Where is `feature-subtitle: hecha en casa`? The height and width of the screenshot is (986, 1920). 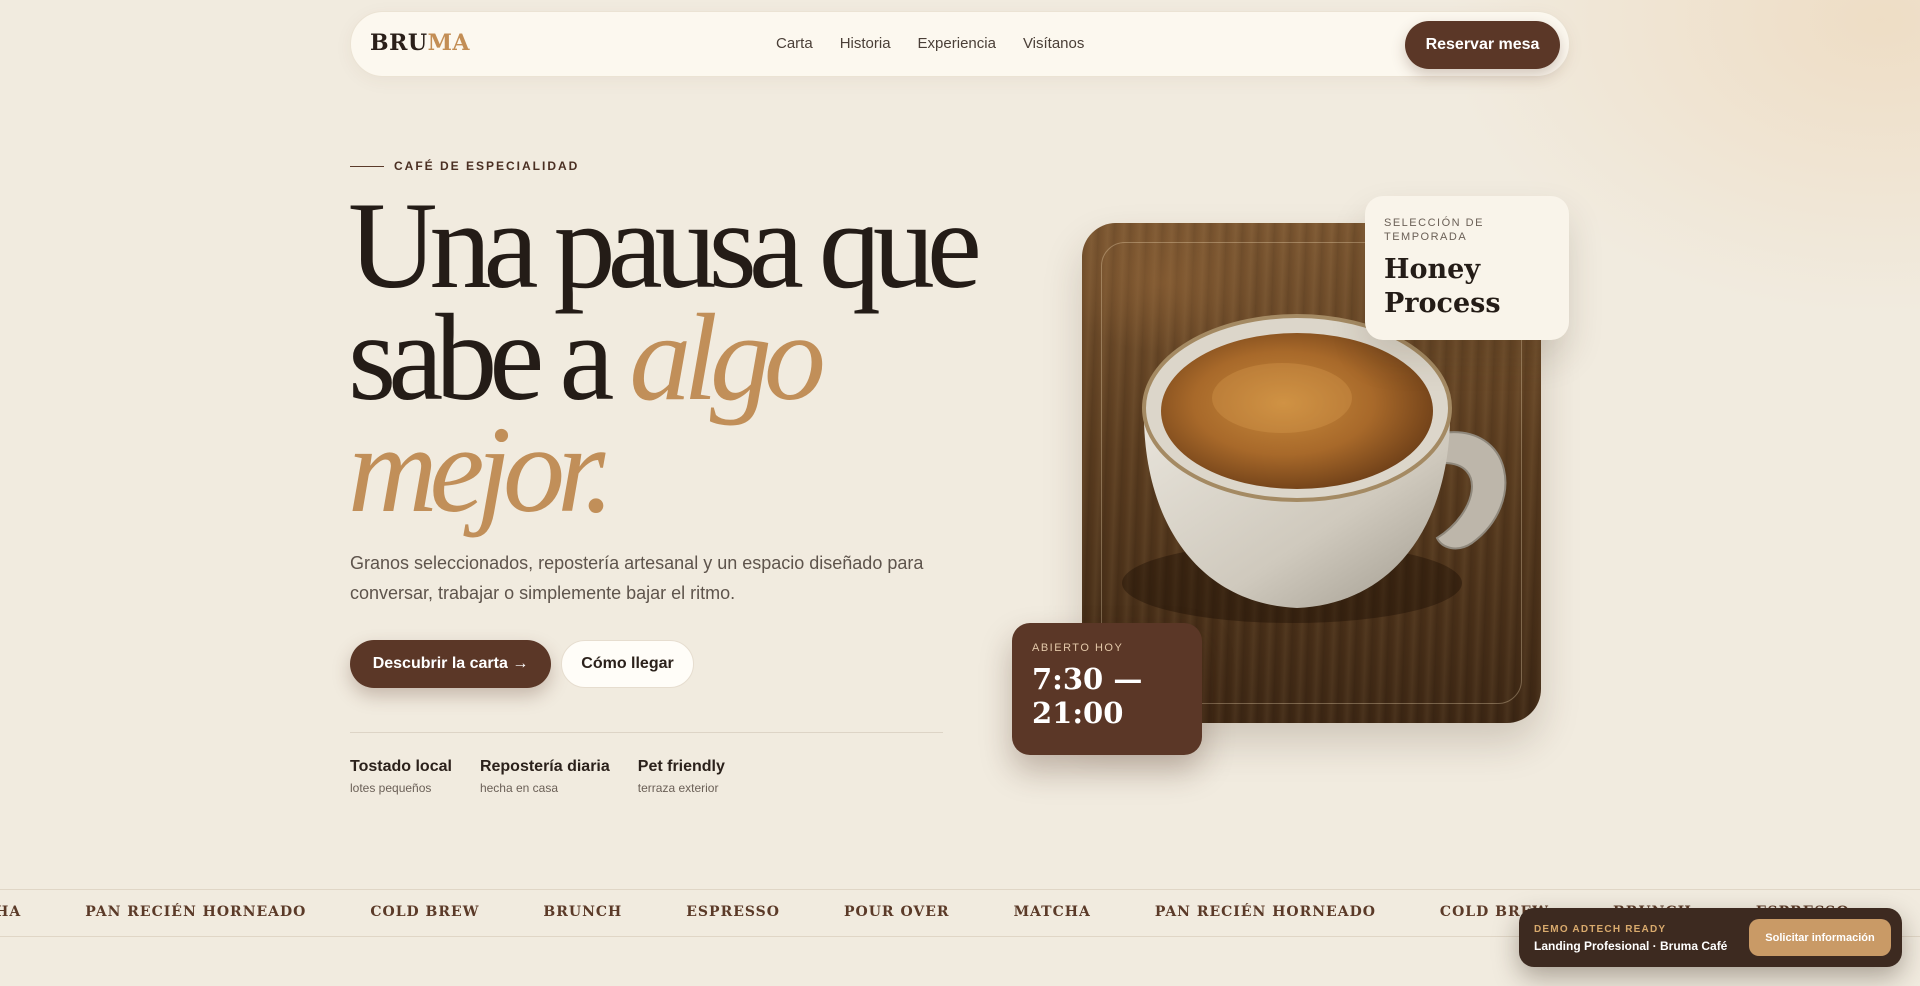
feature-subtitle: hecha en casa is located at coordinates (518, 788).